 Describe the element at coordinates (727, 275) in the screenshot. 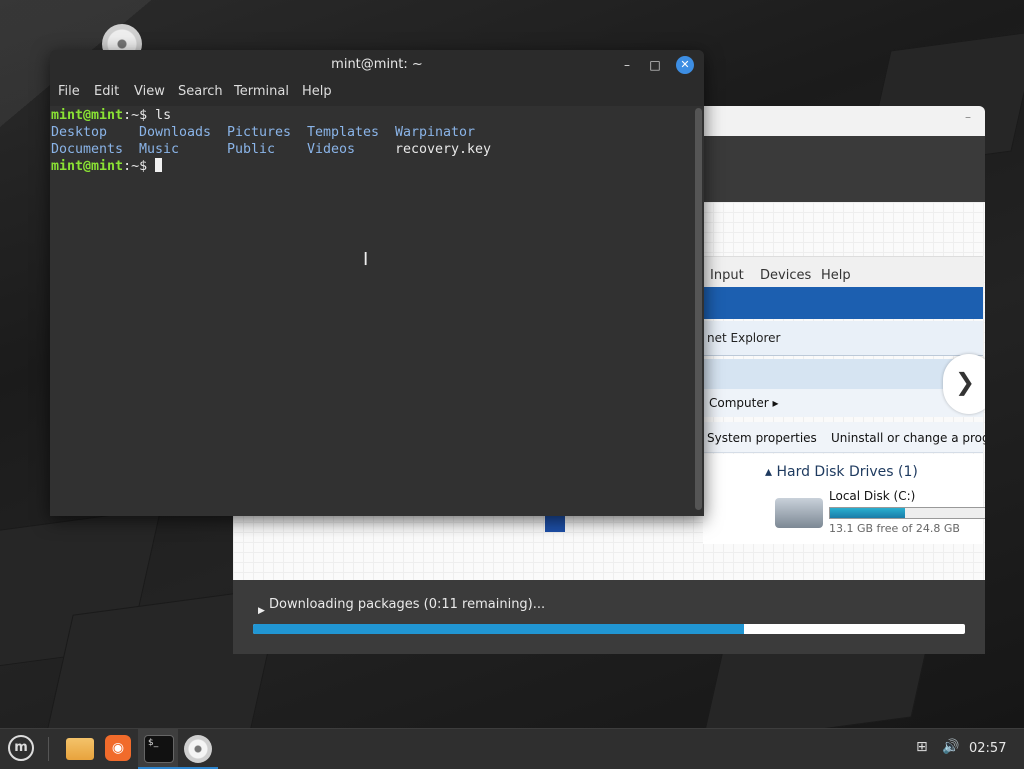

I see `vm-menu-input: Input` at that location.